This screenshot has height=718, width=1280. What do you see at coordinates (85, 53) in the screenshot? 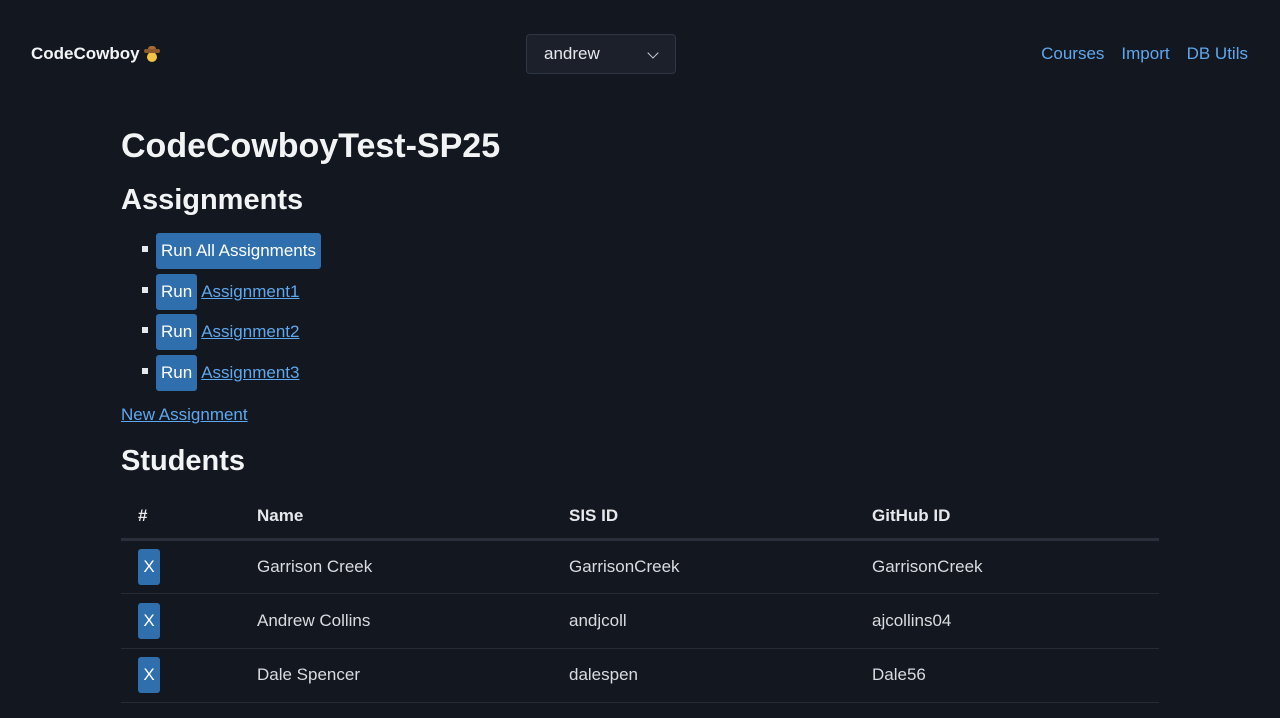
I see `brand-name: CodeCowboy` at bounding box center [85, 53].